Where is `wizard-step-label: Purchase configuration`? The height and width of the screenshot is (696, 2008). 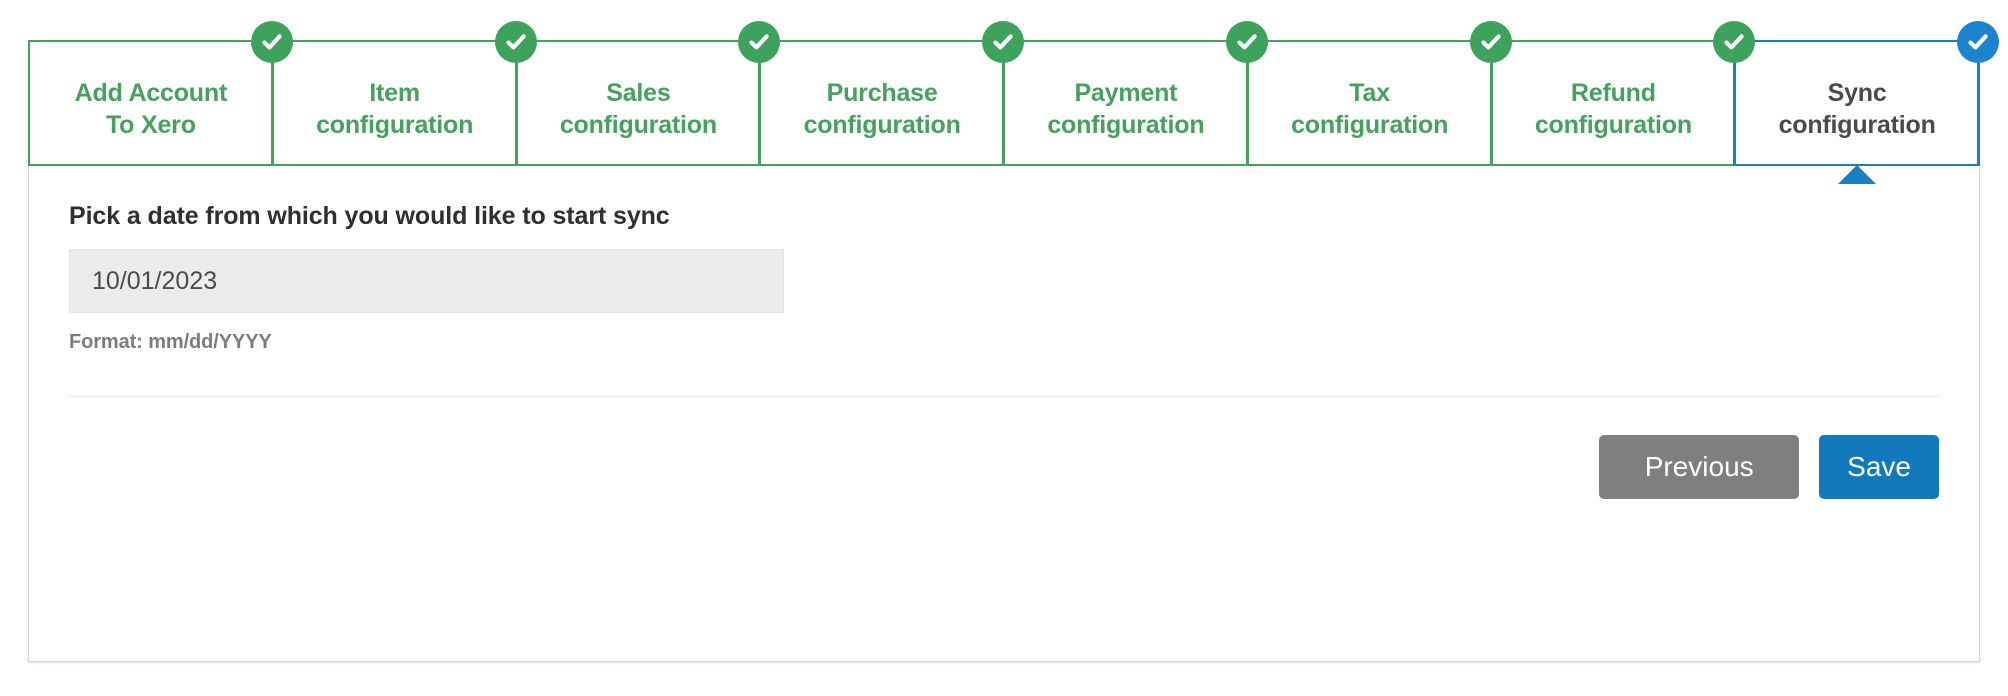
wizard-step-label: Purchase configuration is located at coordinates (882, 109).